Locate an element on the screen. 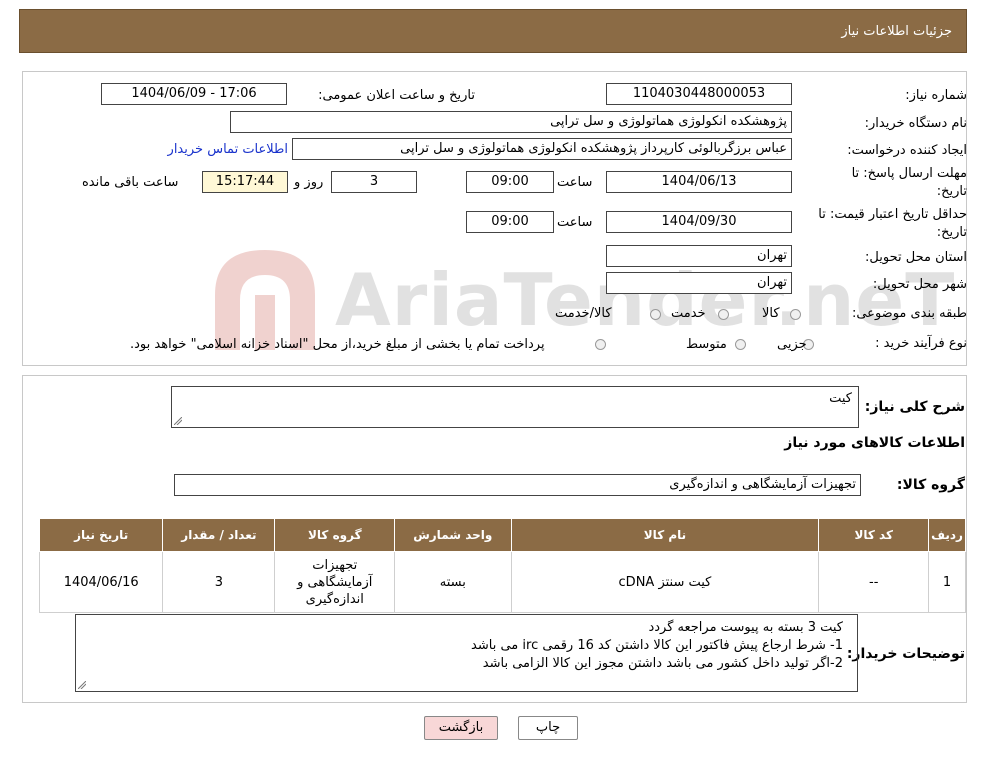 The width and height of the screenshot is (985, 760). process-label: نوع فرآیند خرید : is located at coordinates (921, 343).